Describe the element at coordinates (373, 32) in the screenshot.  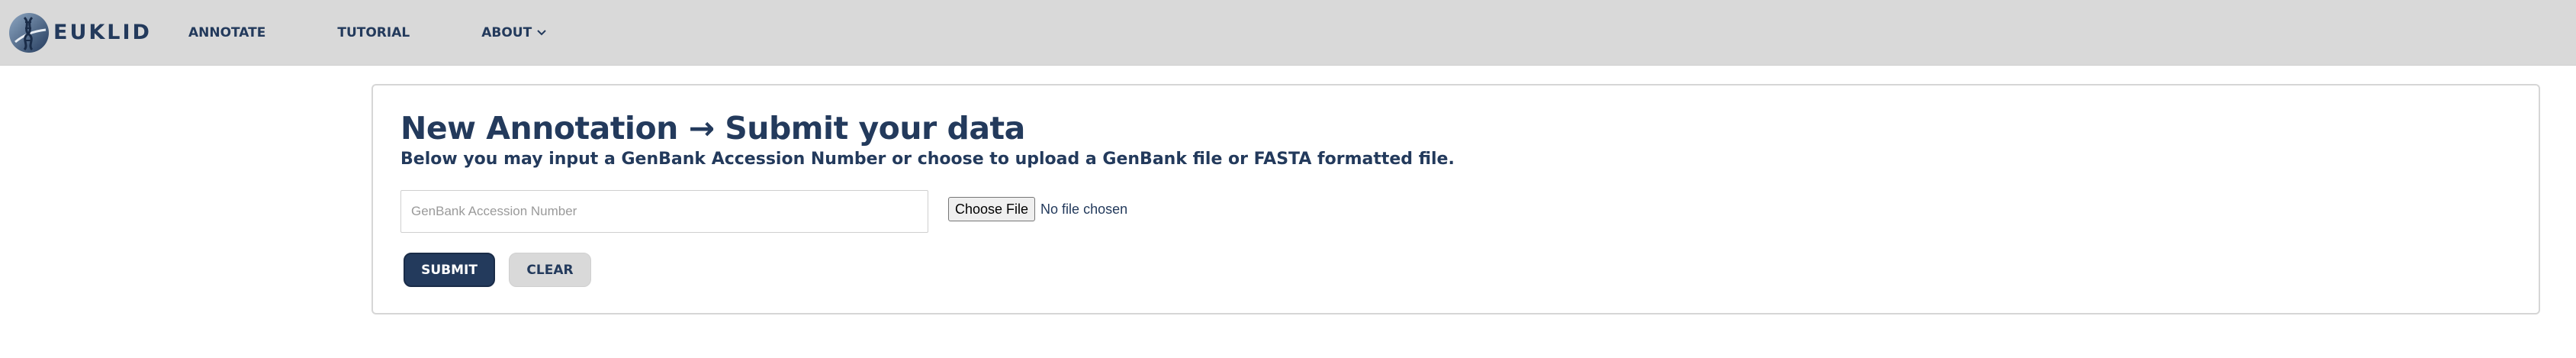
I see `nav-tutorial: TUTORIAL` at that location.